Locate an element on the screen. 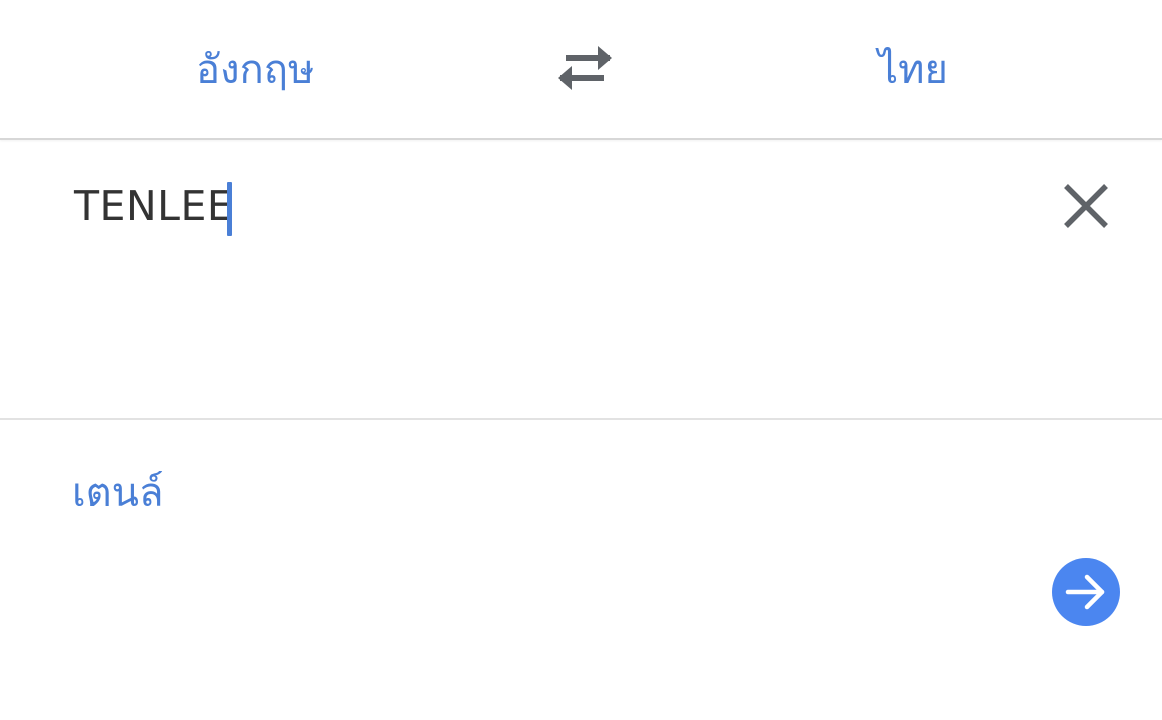 The image size is (1162, 720). submit-translation-button is located at coordinates (1086, 592).